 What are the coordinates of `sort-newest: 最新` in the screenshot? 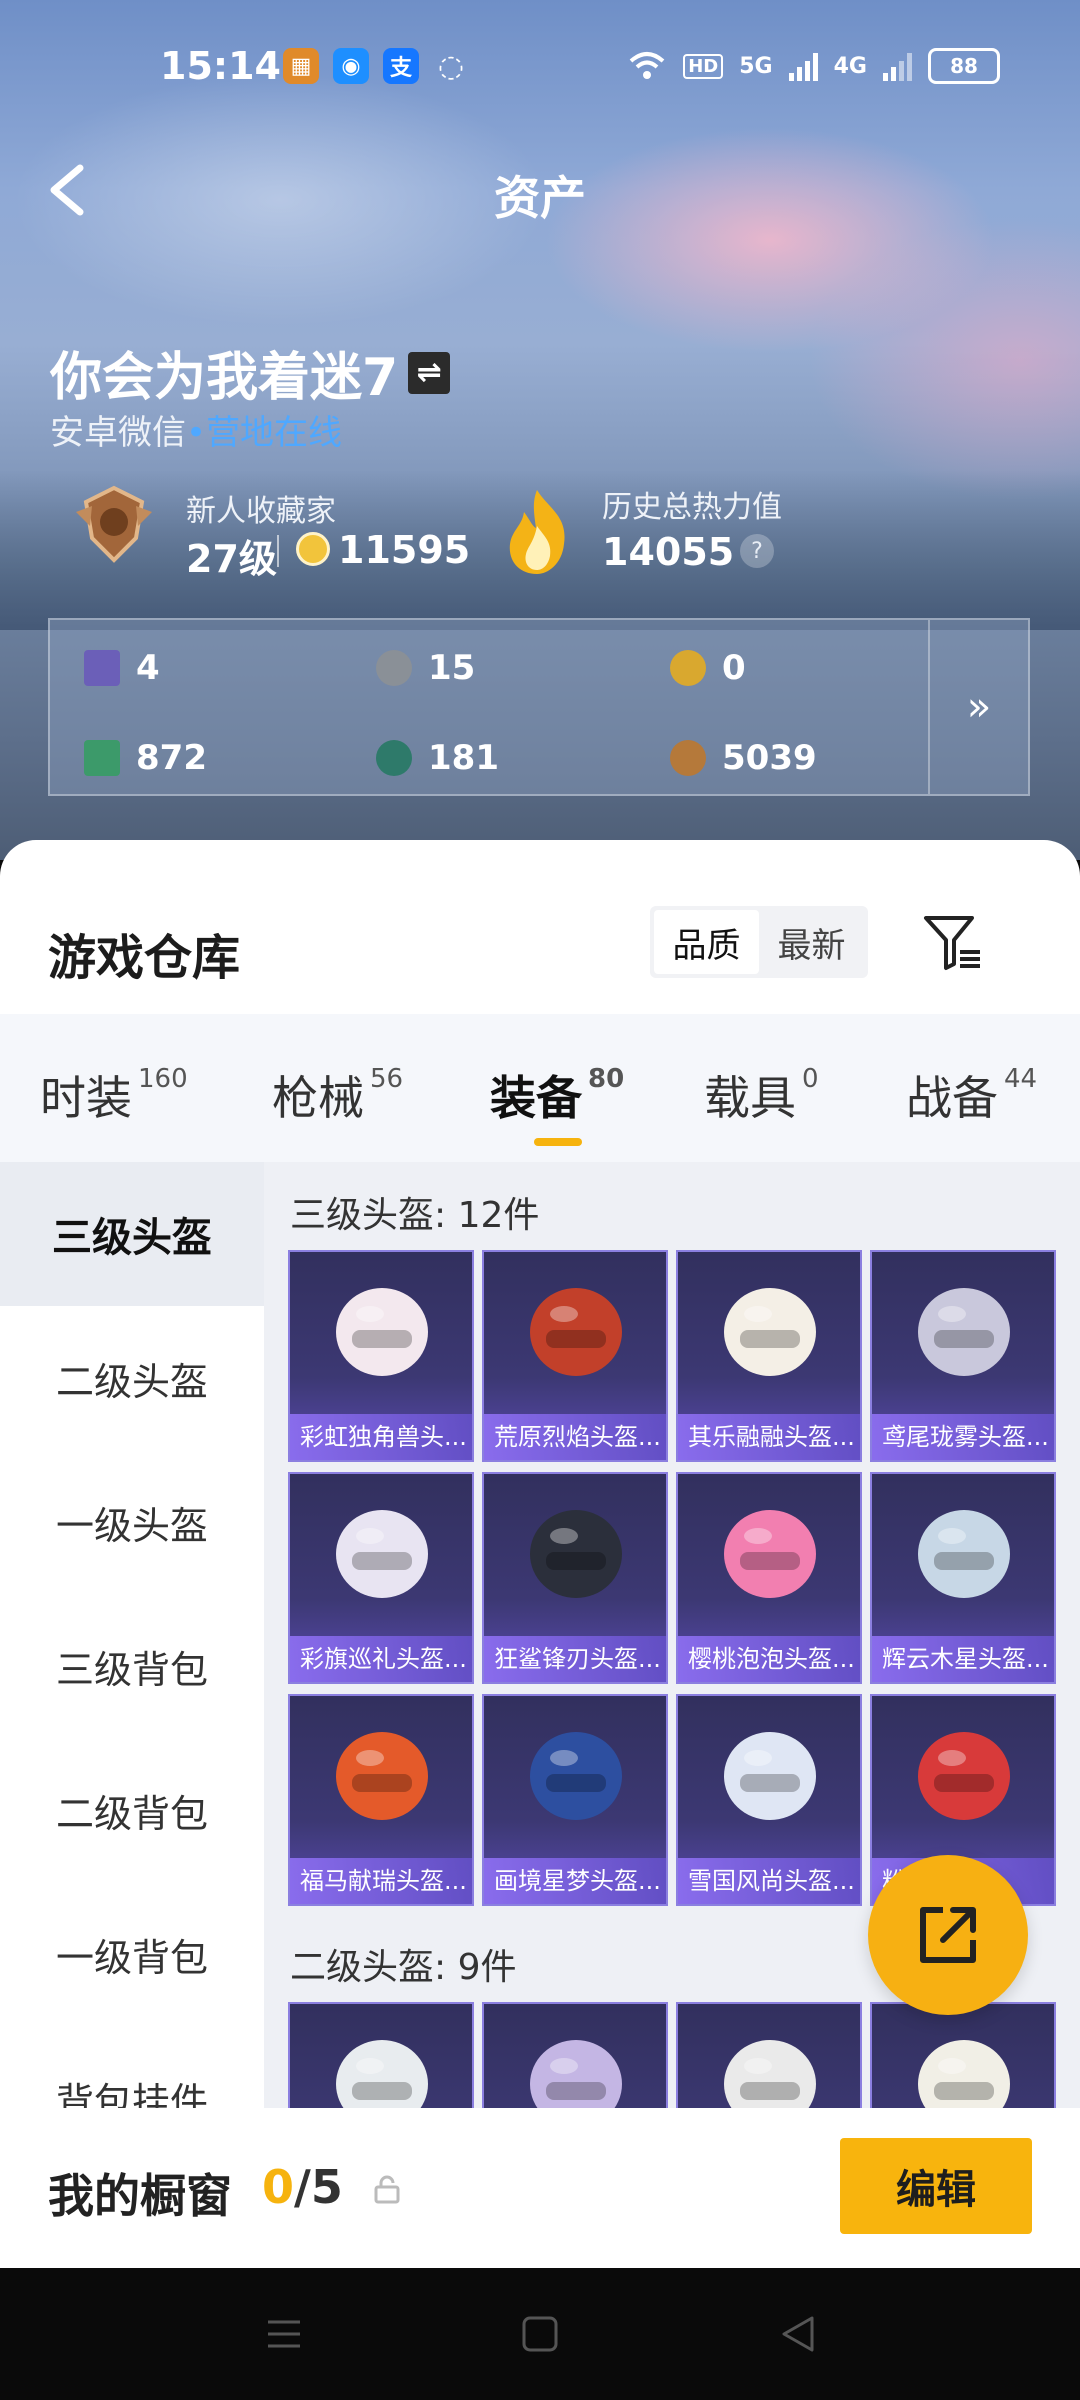 It's located at (811, 942).